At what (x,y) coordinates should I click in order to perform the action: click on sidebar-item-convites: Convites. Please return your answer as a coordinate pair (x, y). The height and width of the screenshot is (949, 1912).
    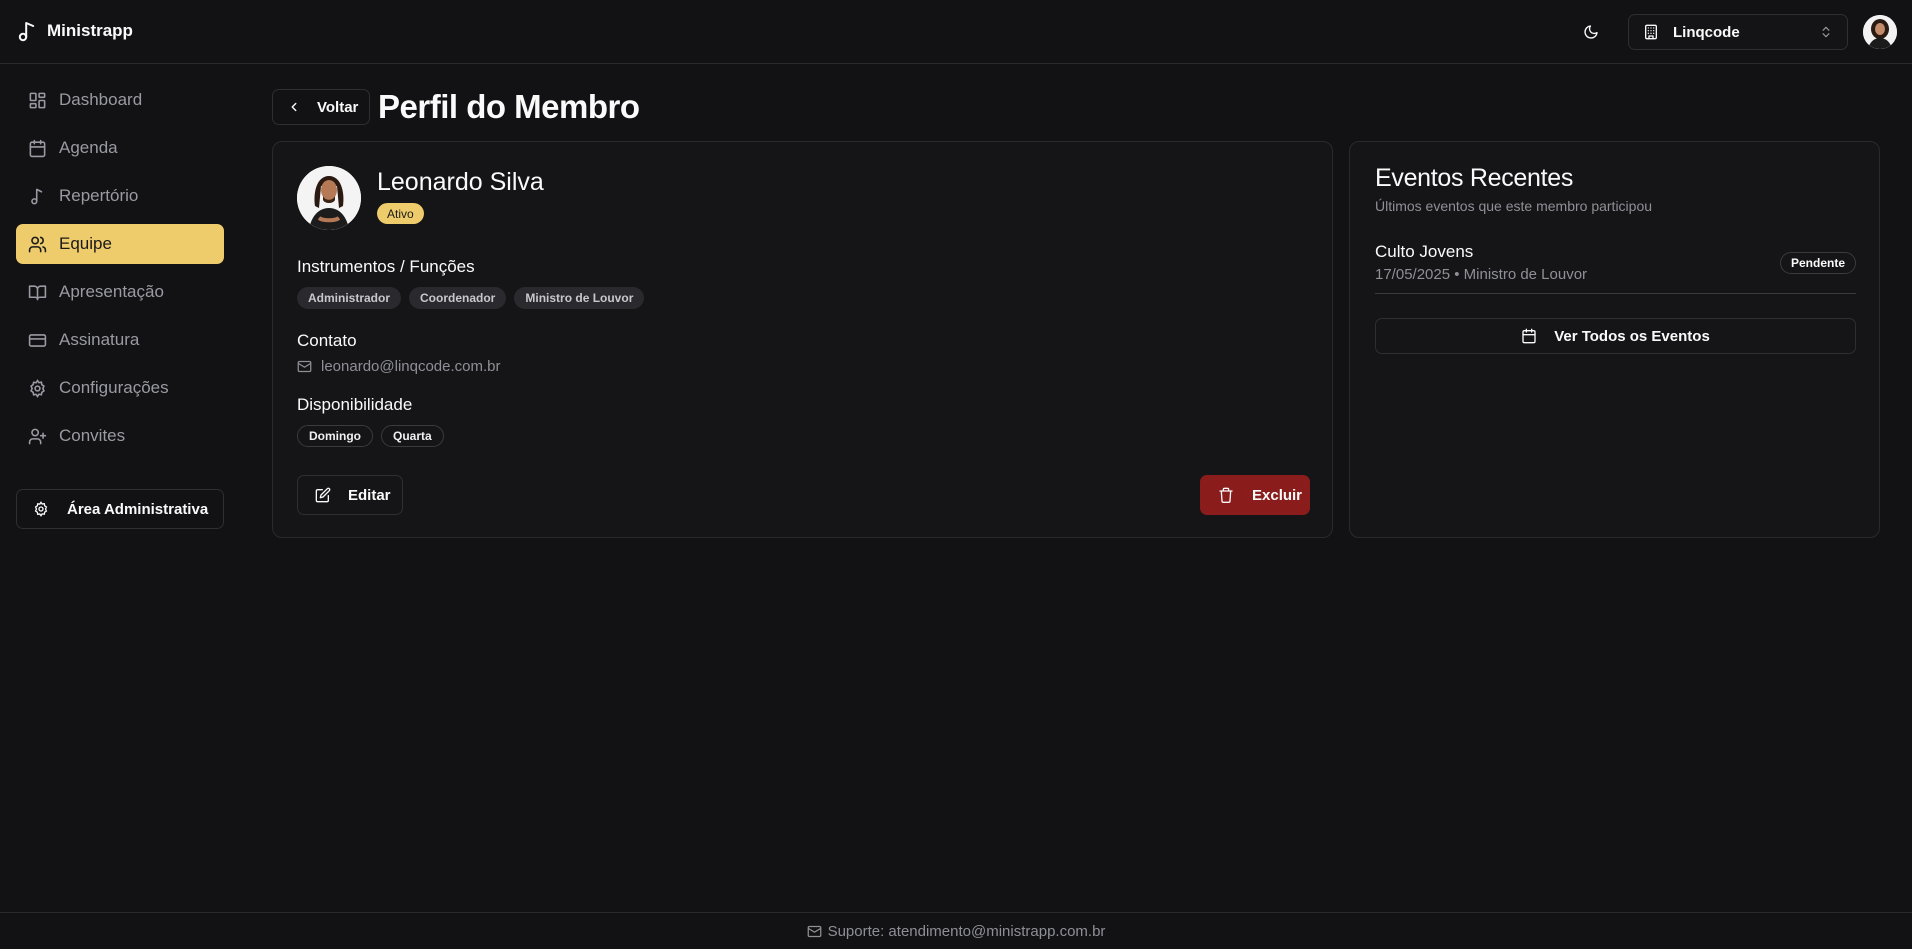
    Looking at the image, I should click on (120, 436).